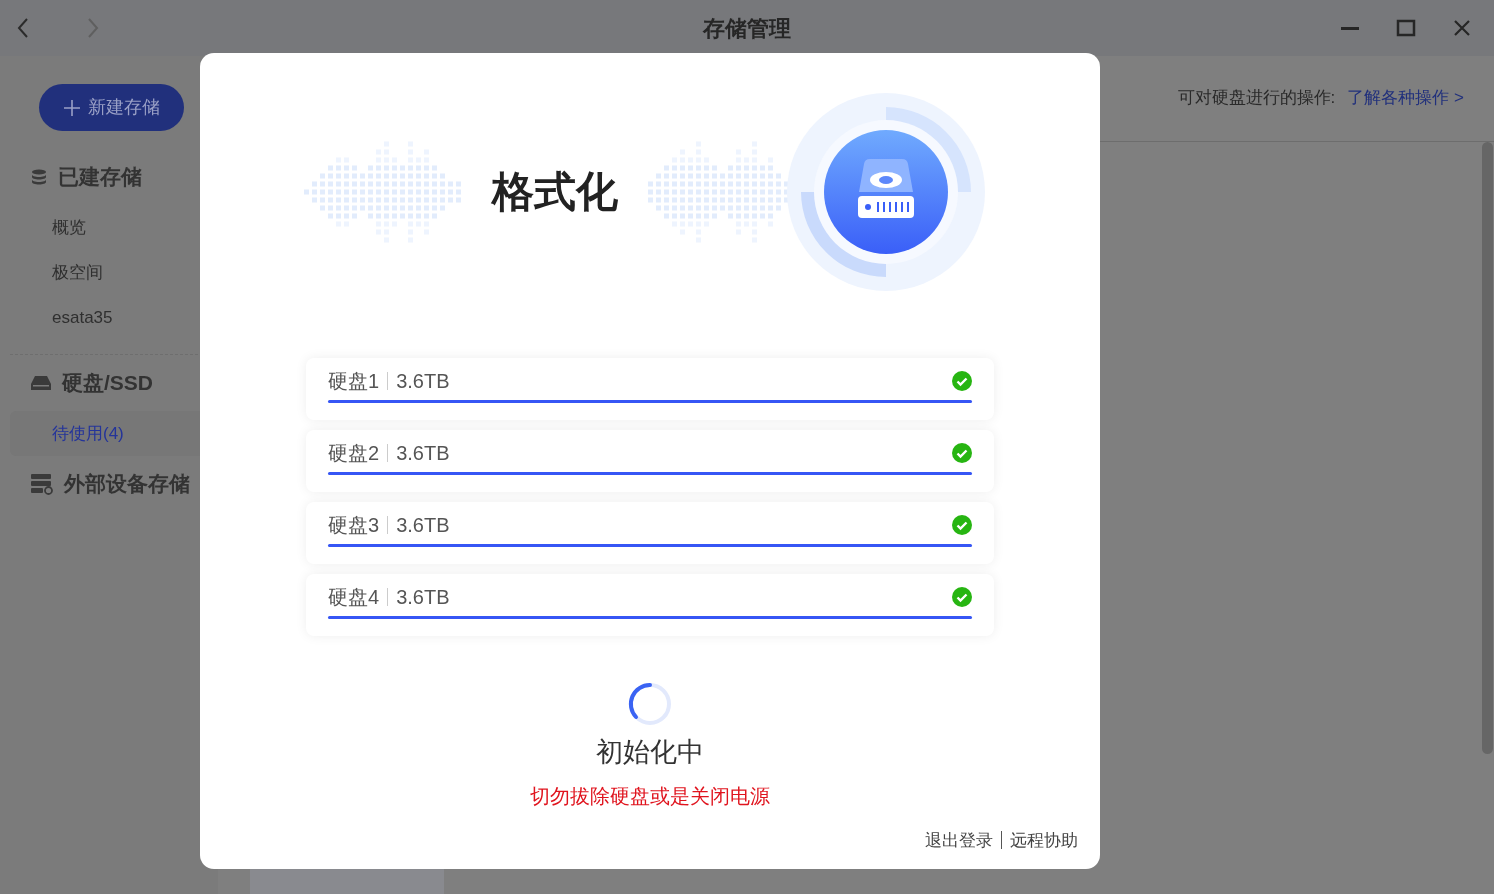 Image resolution: width=1494 pixels, height=894 pixels. I want to click on disk-name: 硬盘2, so click(354, 453).